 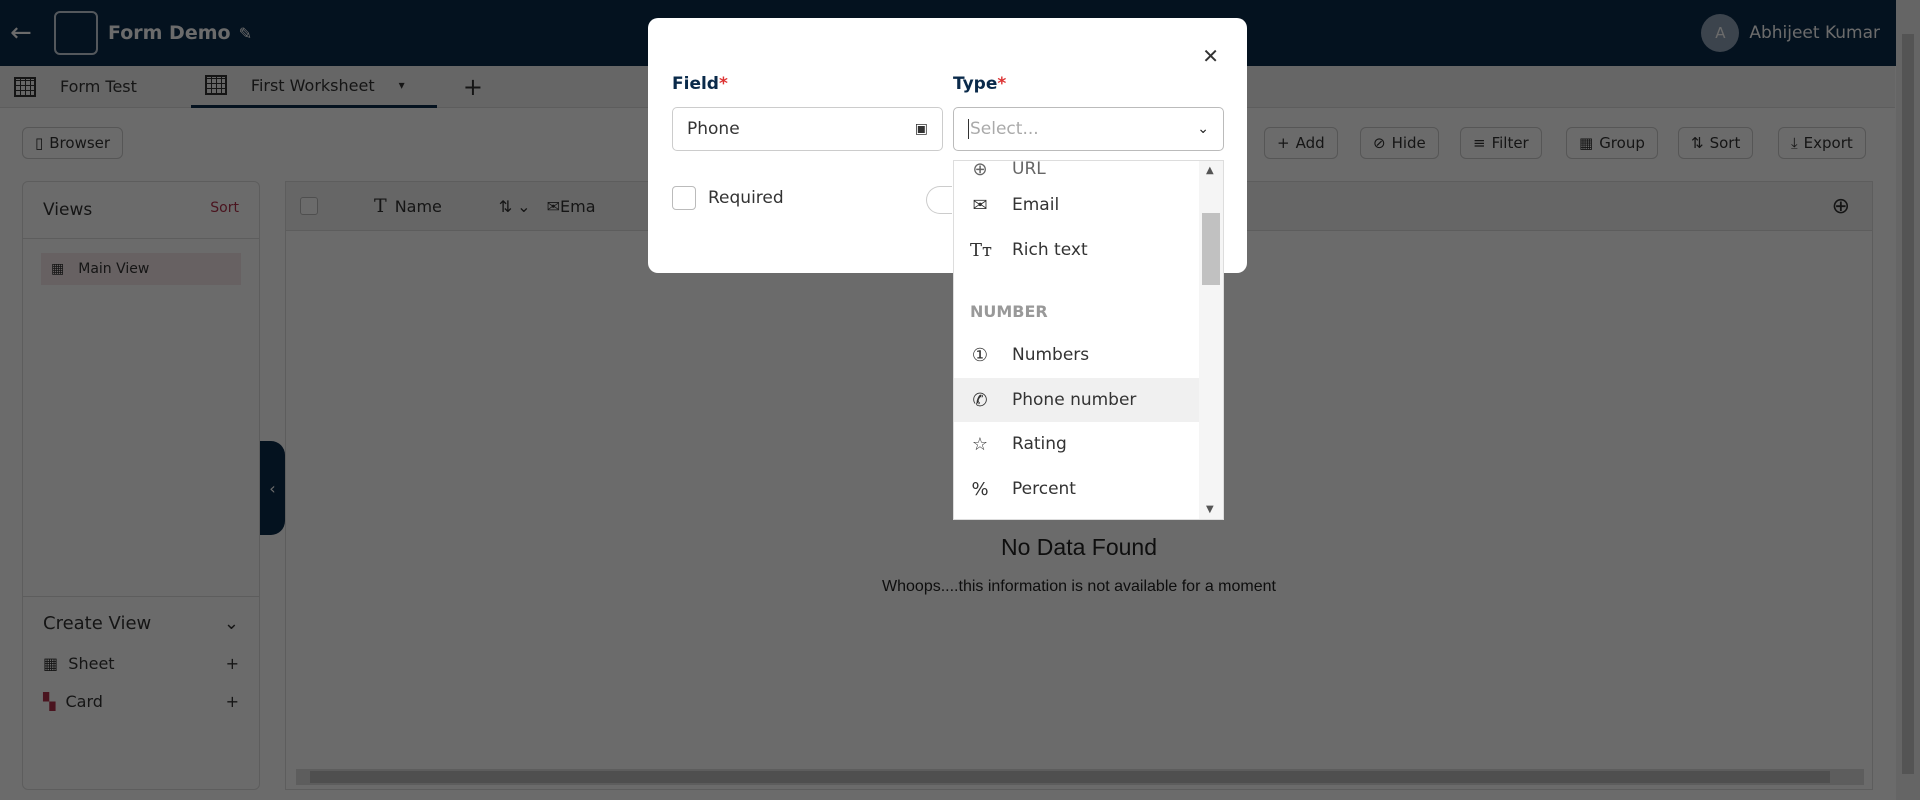 What do you see at coordinates (1841, 206) in the screenshot?
I see `add-column-icon: ⊕` at bounding box center [1841, 206].